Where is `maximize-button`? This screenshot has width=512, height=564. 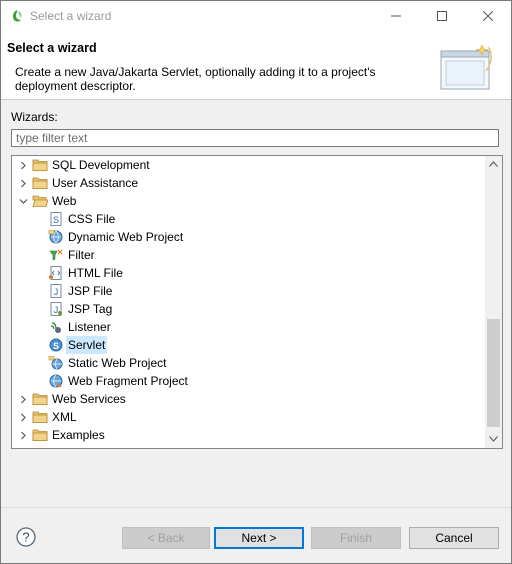
maximize-button is located at coordinates (442, 16).